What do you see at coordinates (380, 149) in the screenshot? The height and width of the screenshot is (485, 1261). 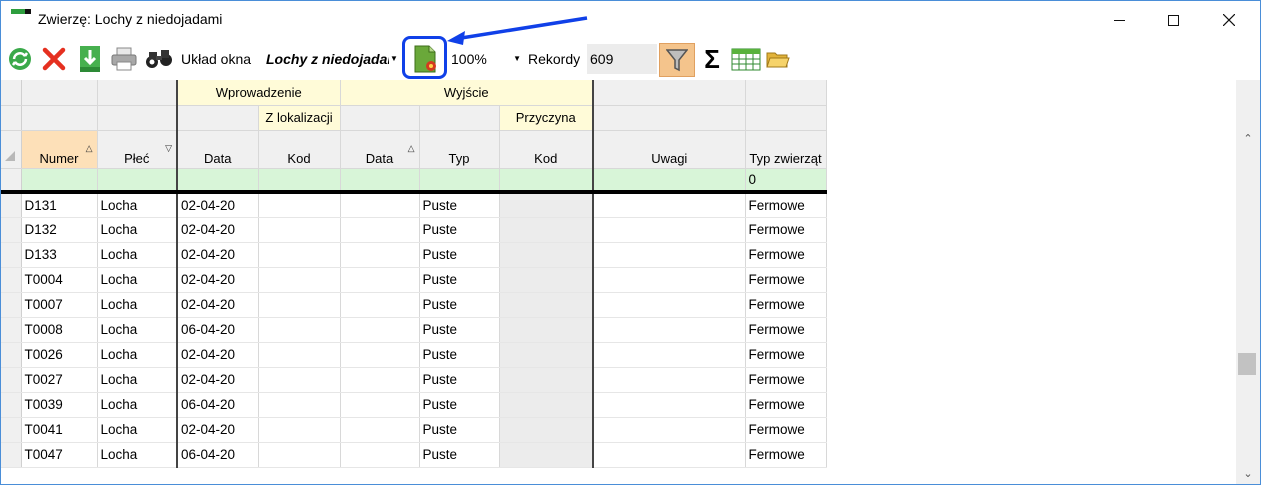 I see `column-header-data-wyjscie: Data △` at bounding box center [380, 149].